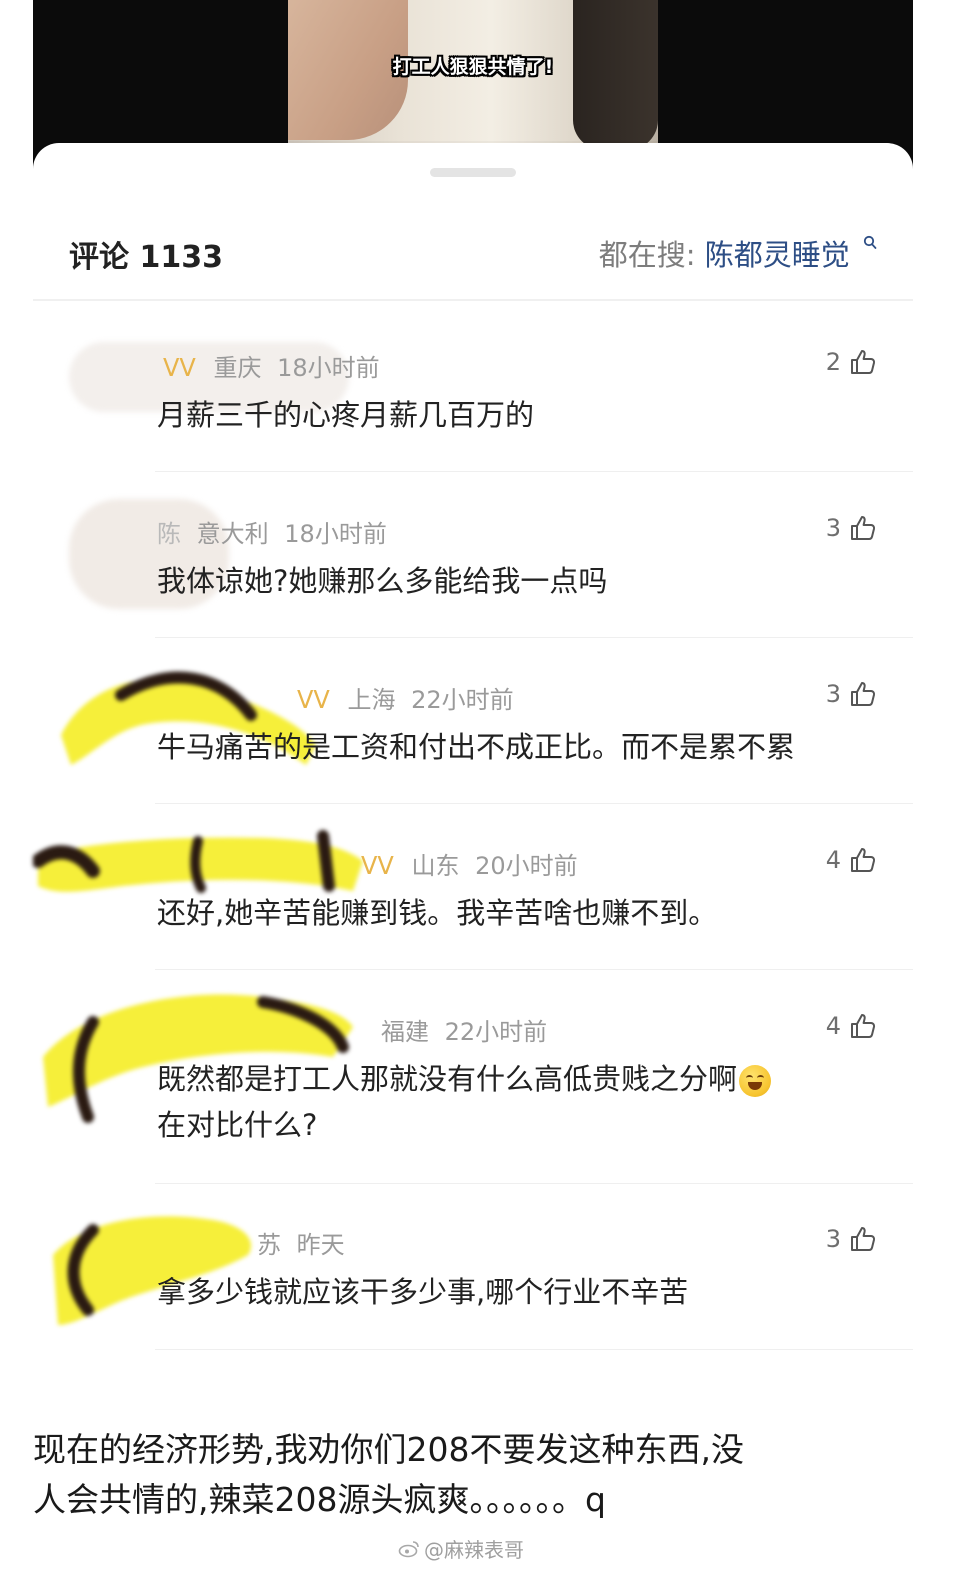 This screenshot has height=1595, width=960. What do you see at coordinates (335, 697) in the screenshot?
I see `comment-meta: ᐯᐯ 上海 22小时前` at bounding box center [335, 697].